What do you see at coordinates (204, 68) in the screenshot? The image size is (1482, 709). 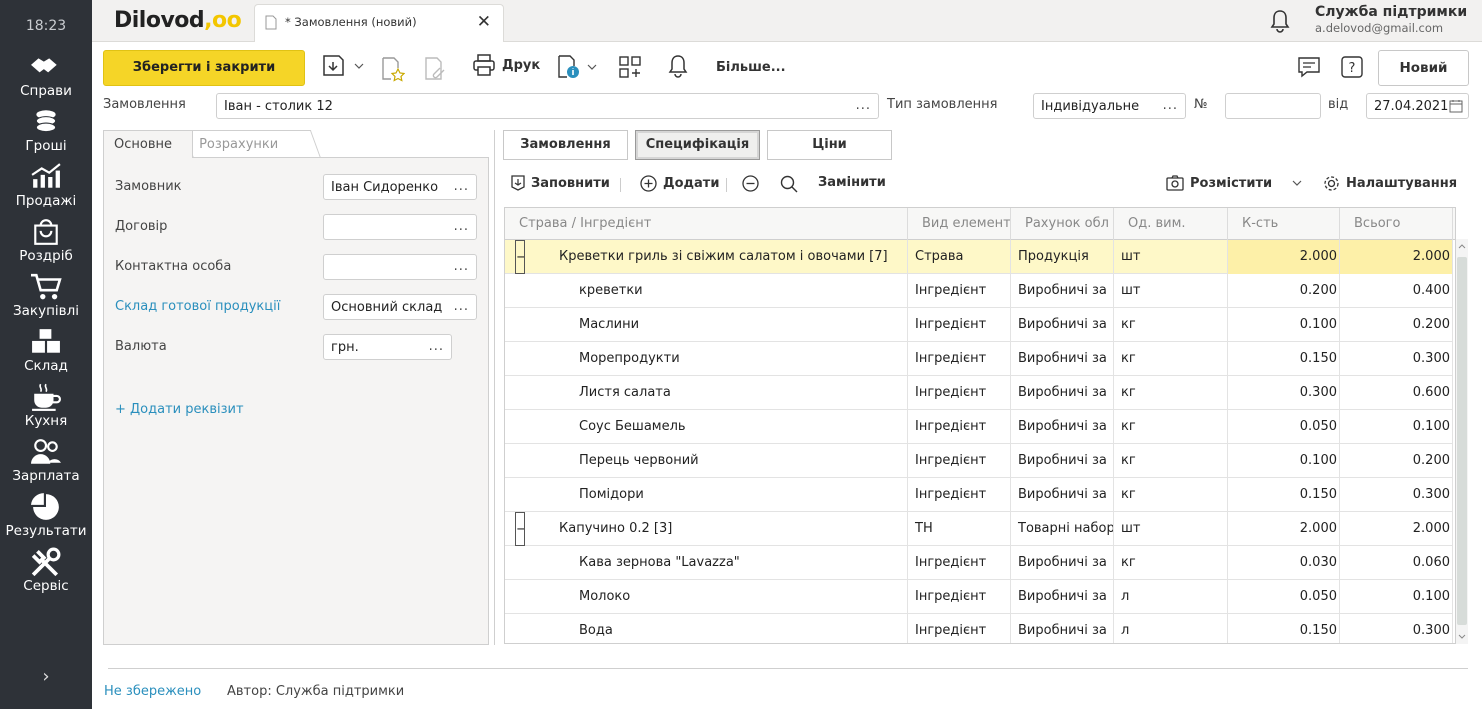 I see `save-close-button: Зберегти і закрити` at bounding box center [204, 68].